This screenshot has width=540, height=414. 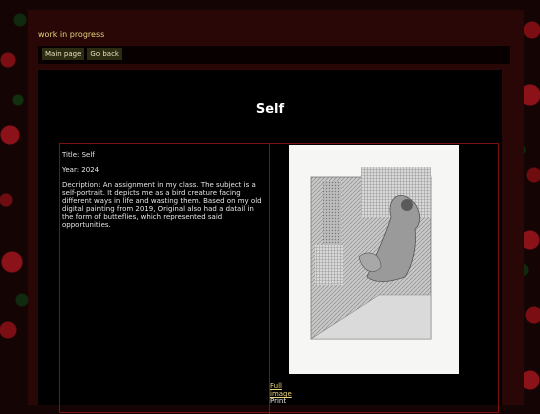 What do you see at coordinates (274, 55) in the screenshot?
I see `nav-bar: Main page Go back` at bounding box center [274, 55].